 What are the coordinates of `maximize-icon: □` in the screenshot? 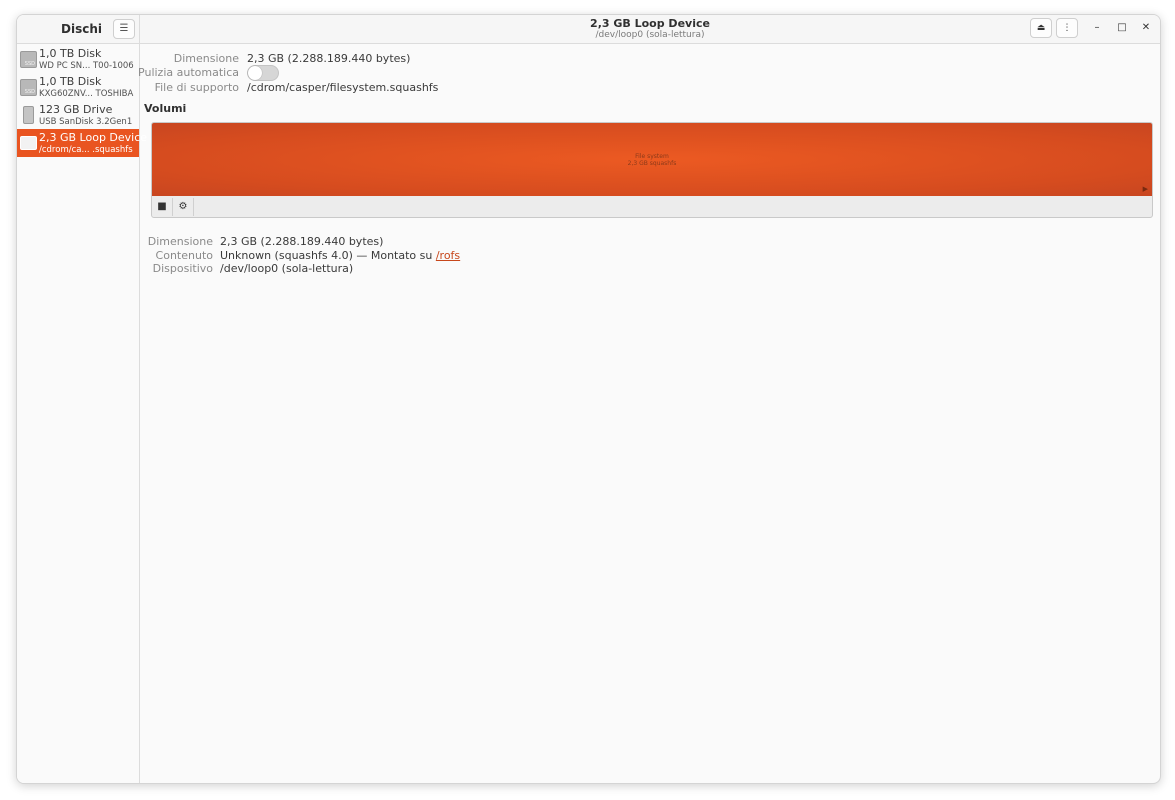 It's located at (1122, 27).